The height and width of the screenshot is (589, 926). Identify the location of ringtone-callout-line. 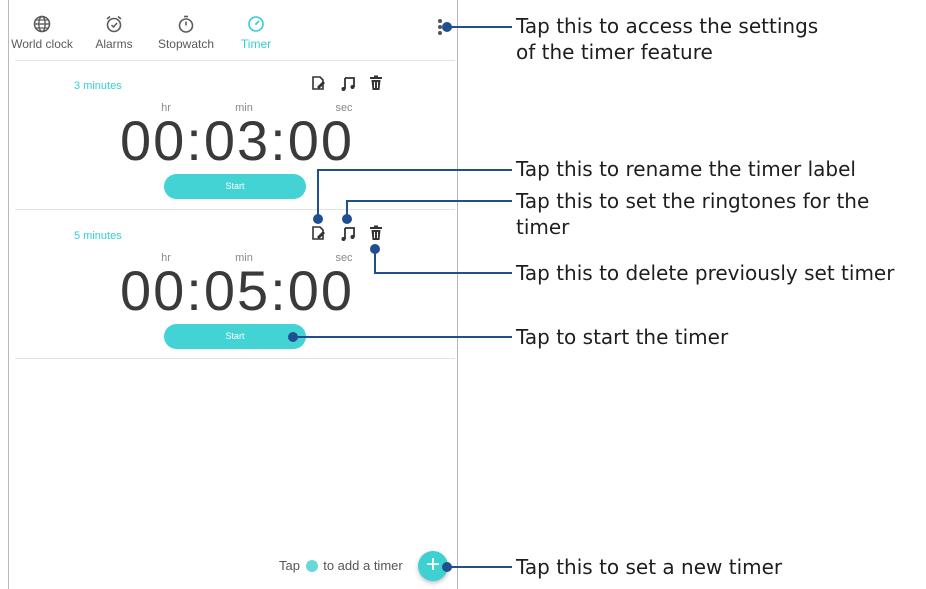
(429, 209).